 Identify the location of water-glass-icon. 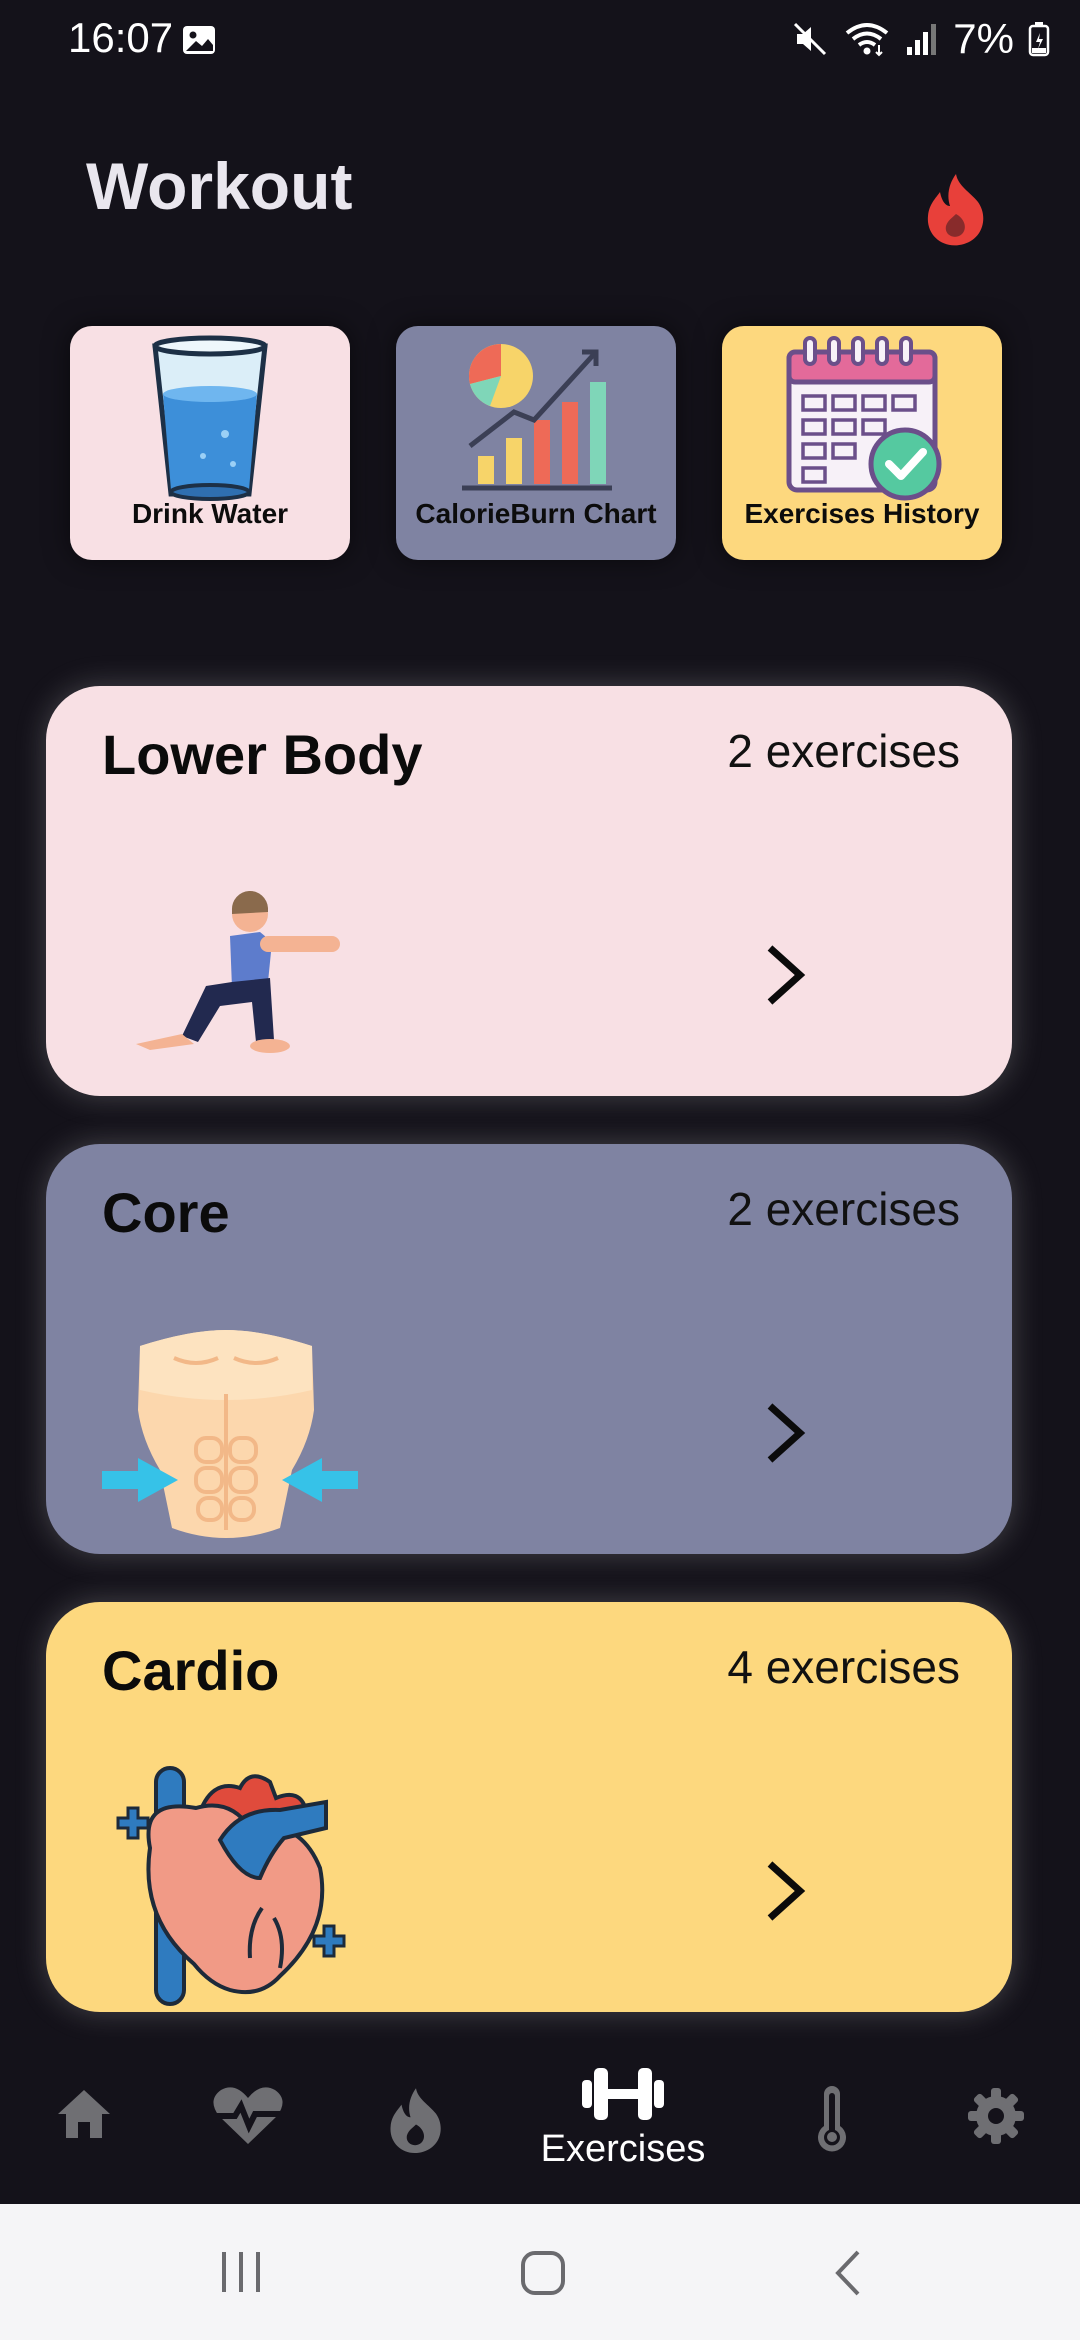
(210, 418).